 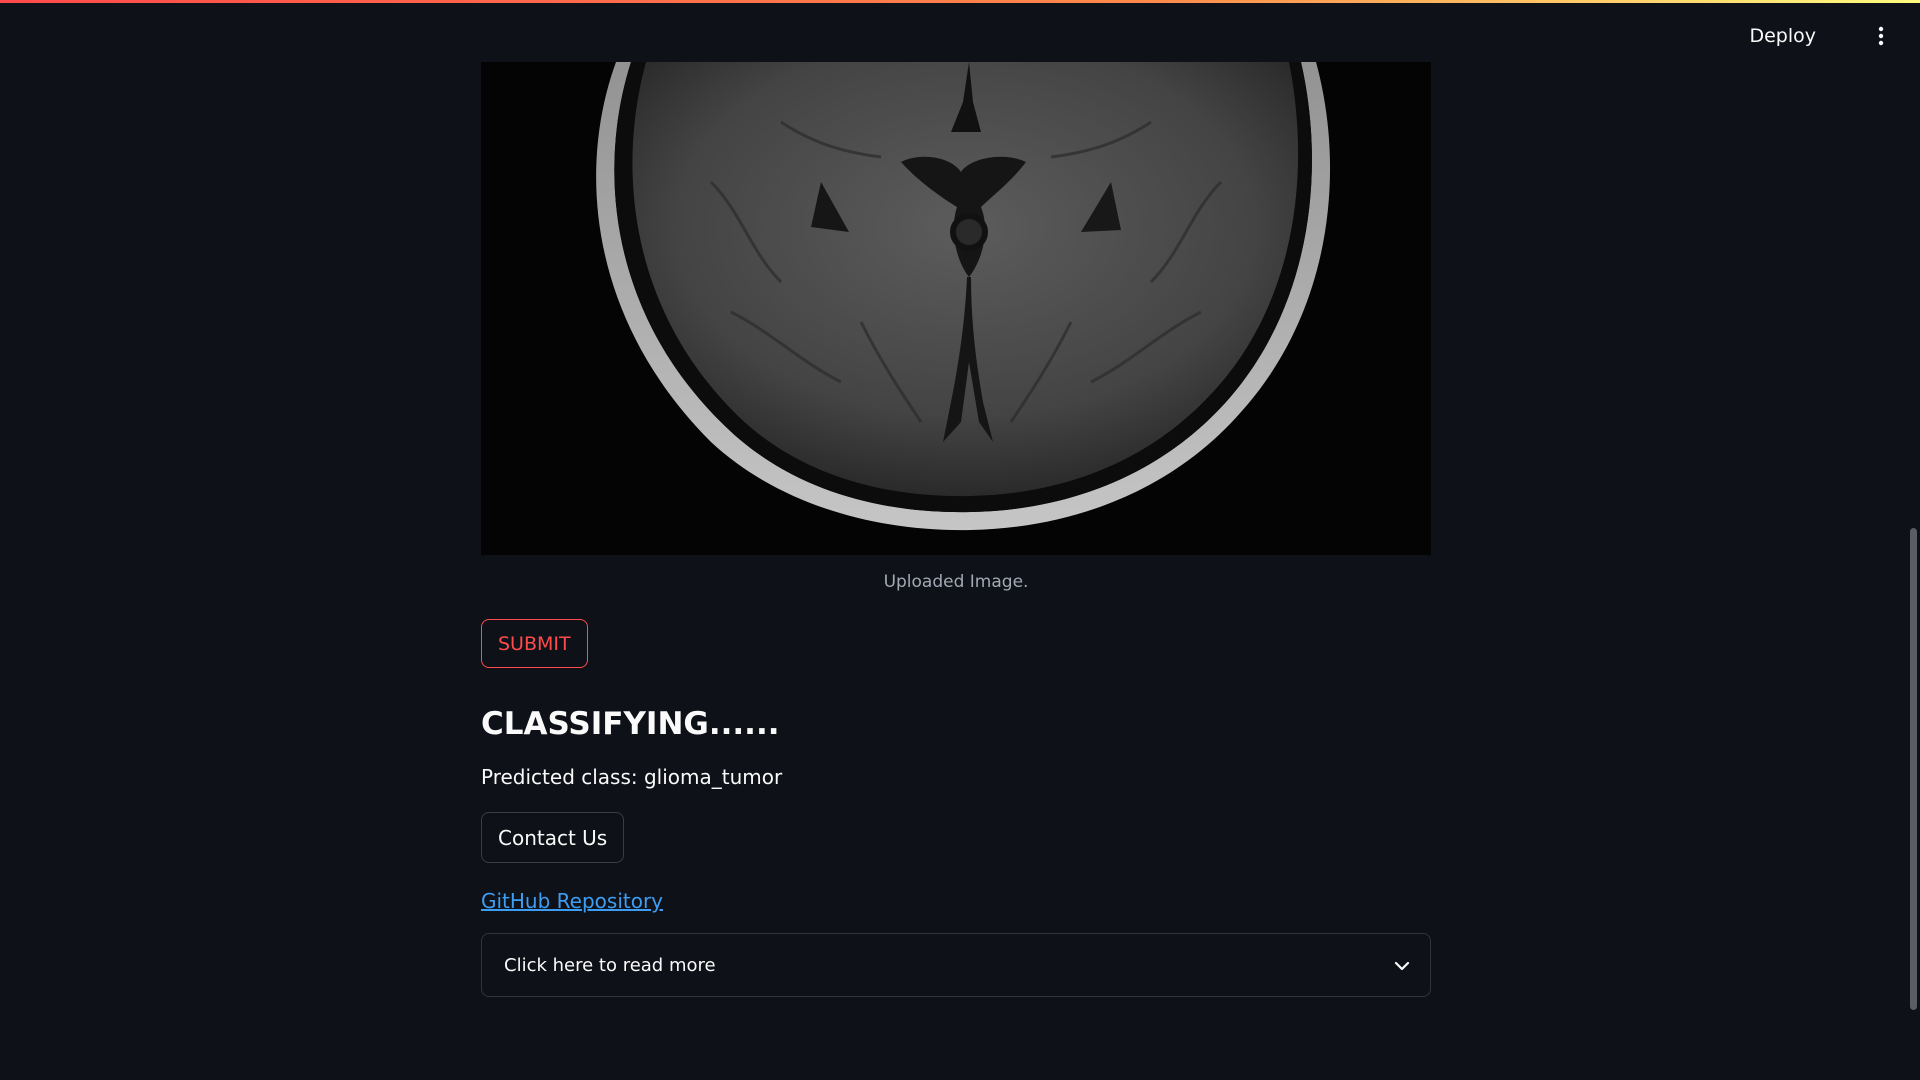 I want to click on submit-button: SUBMIT, so click(x=534, y=643).